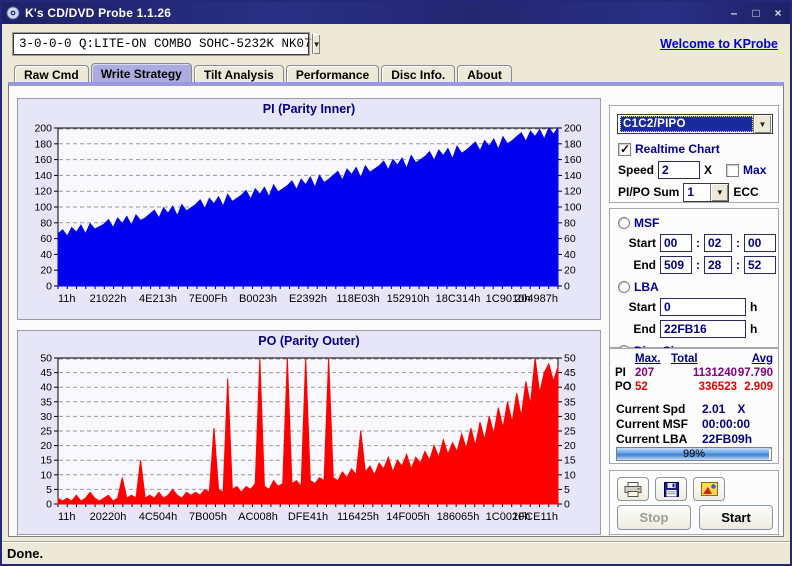 The width and height of the screenshot is (792, 566). Describe the element at coordinates (706, 192) in the screenshot. I see `pipo-sum-select: 1 ▼` at that location.